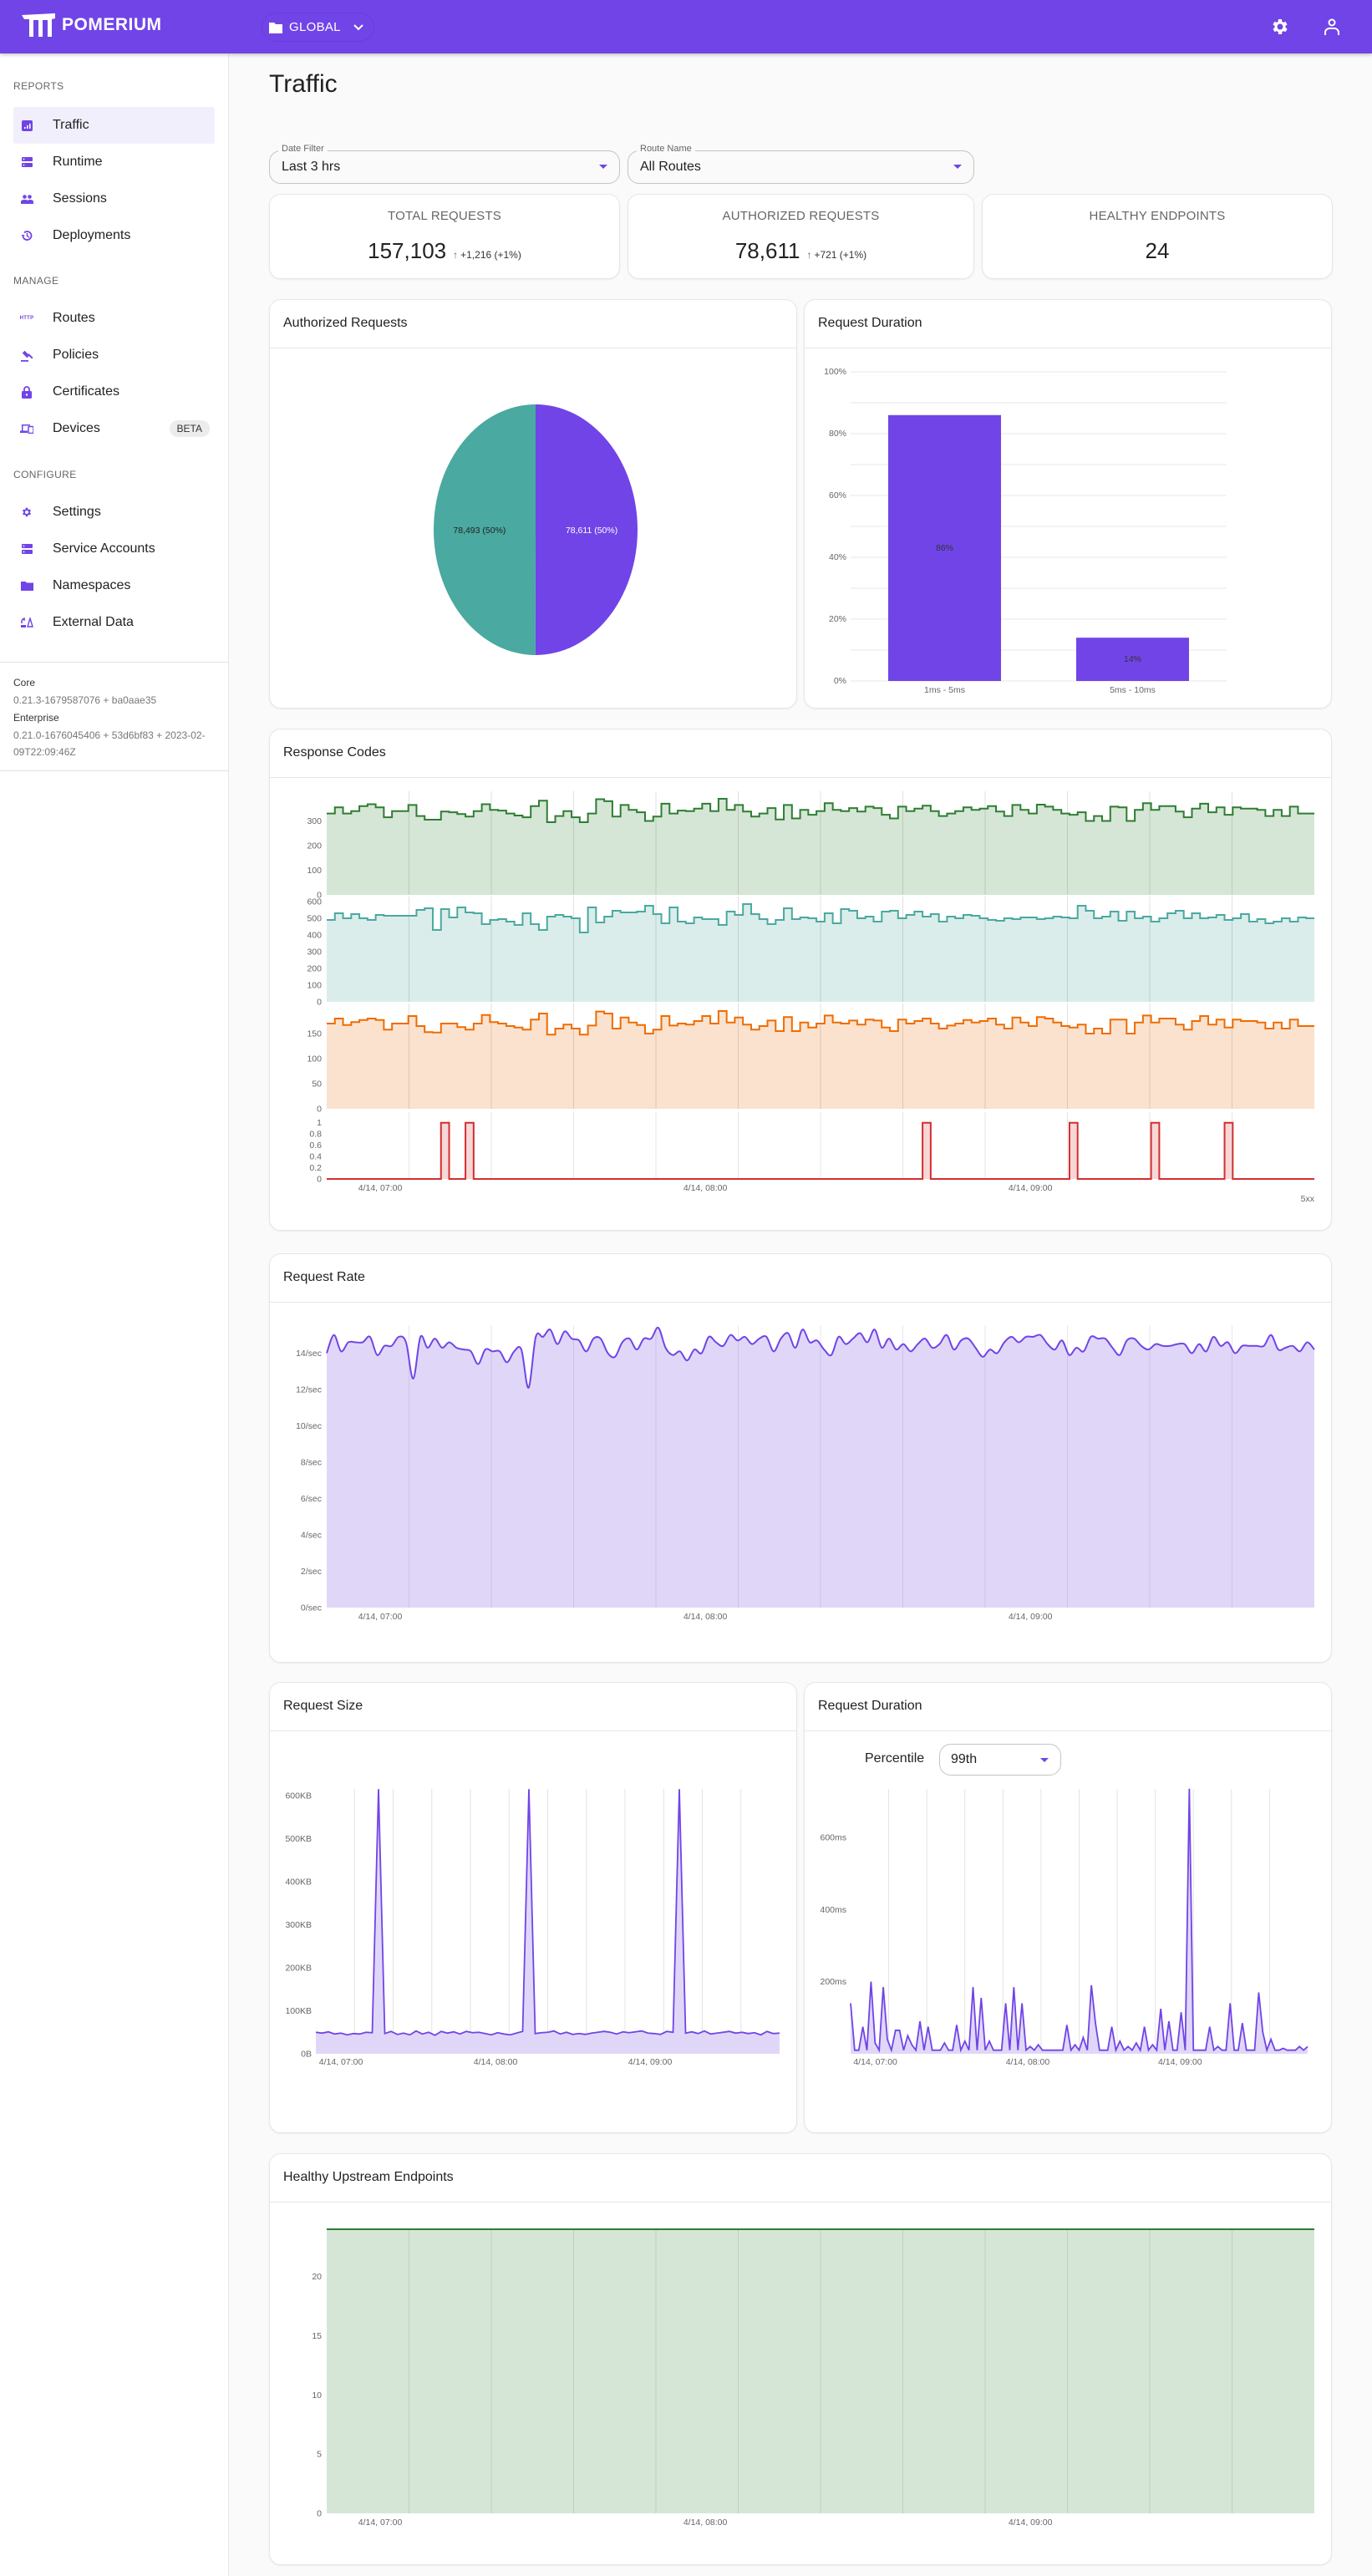 The height and width of the screenshot is (2576, 1372). Describe the element at coordinates (317, 1085) in the screenshot. I see `y-tick-label: 50` at that location.